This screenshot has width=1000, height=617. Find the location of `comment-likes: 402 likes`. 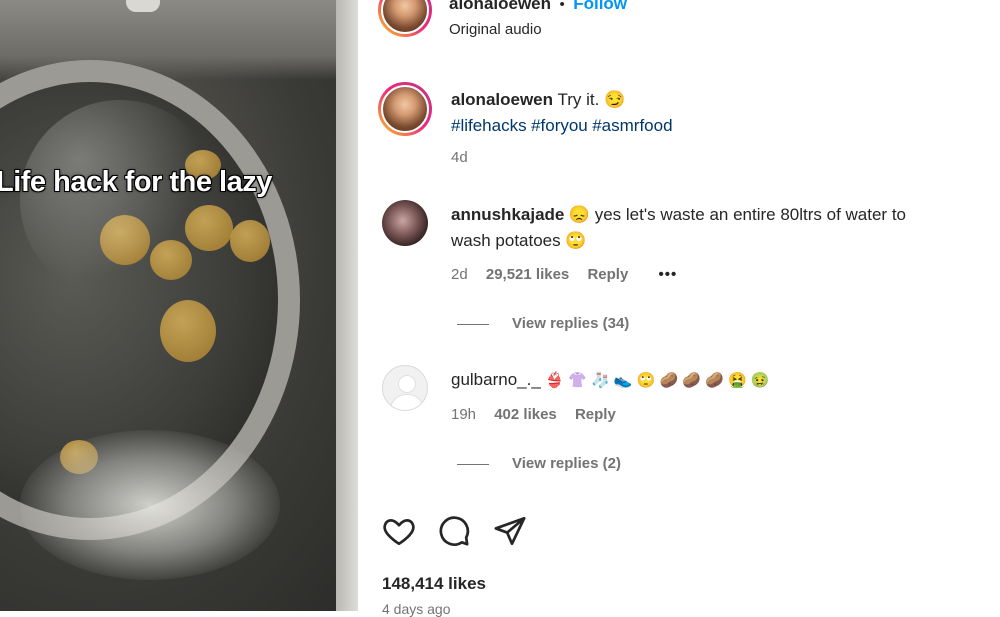

comment-likes: 402 likes is located at coordinates (525, 414).